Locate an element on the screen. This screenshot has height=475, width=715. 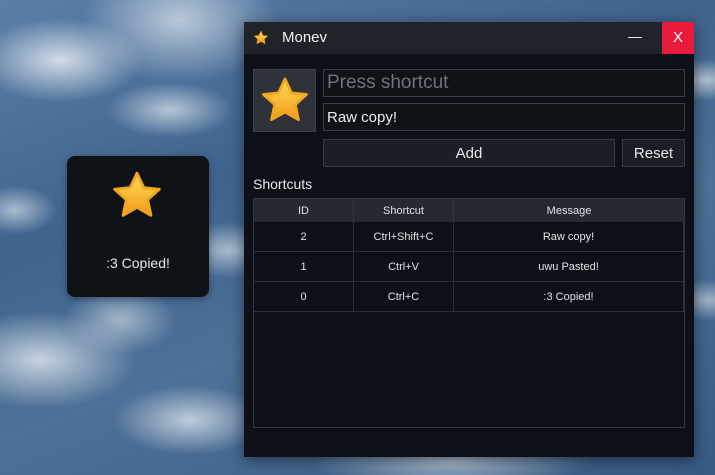
message-input: Raw copy! is located at coordinates (504, 117).